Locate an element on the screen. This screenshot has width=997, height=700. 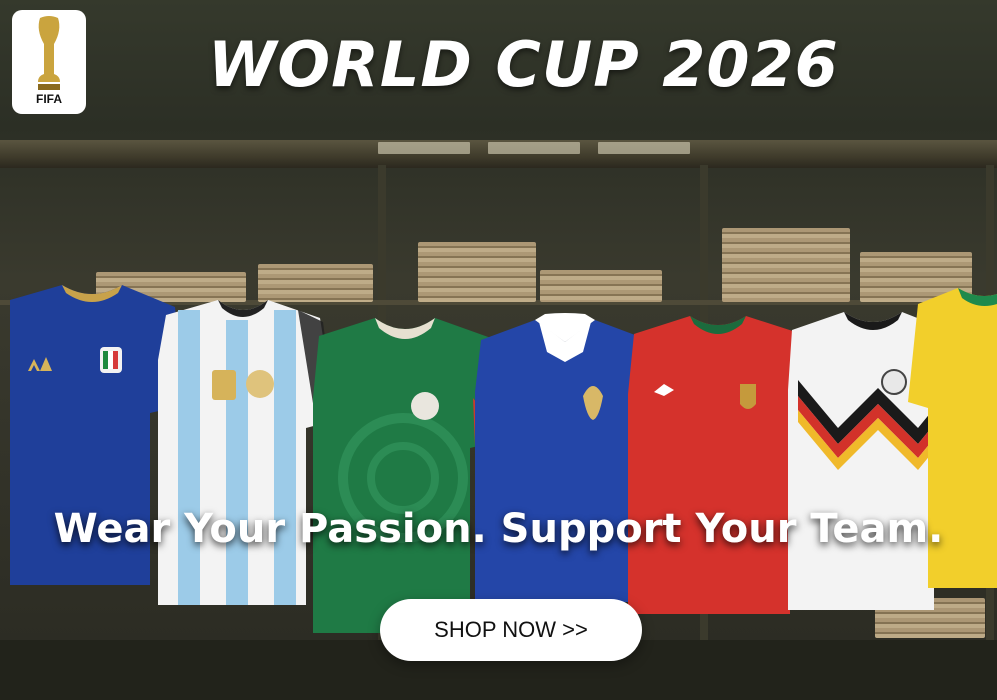
fifa-world-cup-26-logo: FIFA is located at coordinates (49, 62).